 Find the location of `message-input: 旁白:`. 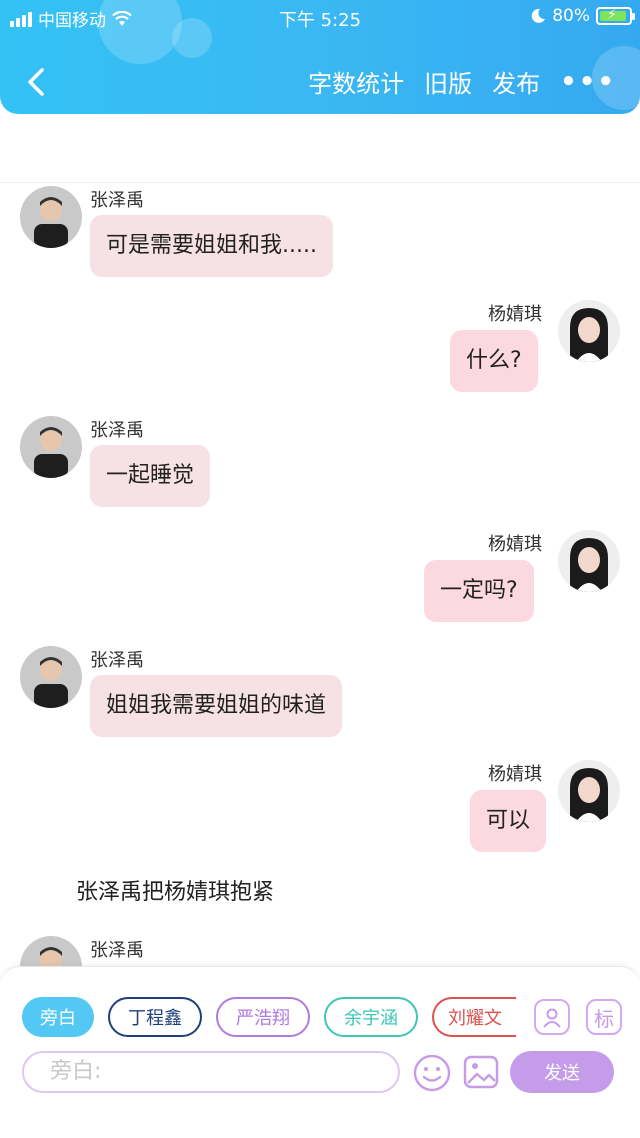

message-input: 旁白: is located at coordinates (211, 1072).